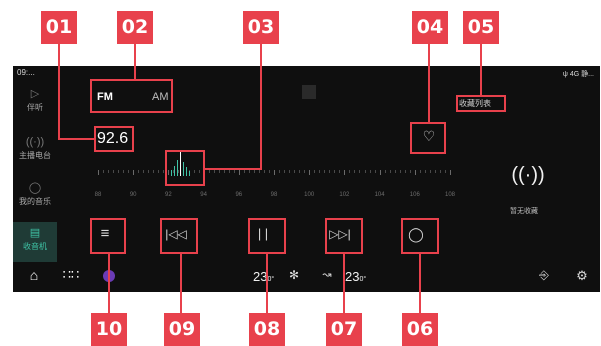 The image size is (601, 346). I want to click on leader-01-h, so click(76, 139).